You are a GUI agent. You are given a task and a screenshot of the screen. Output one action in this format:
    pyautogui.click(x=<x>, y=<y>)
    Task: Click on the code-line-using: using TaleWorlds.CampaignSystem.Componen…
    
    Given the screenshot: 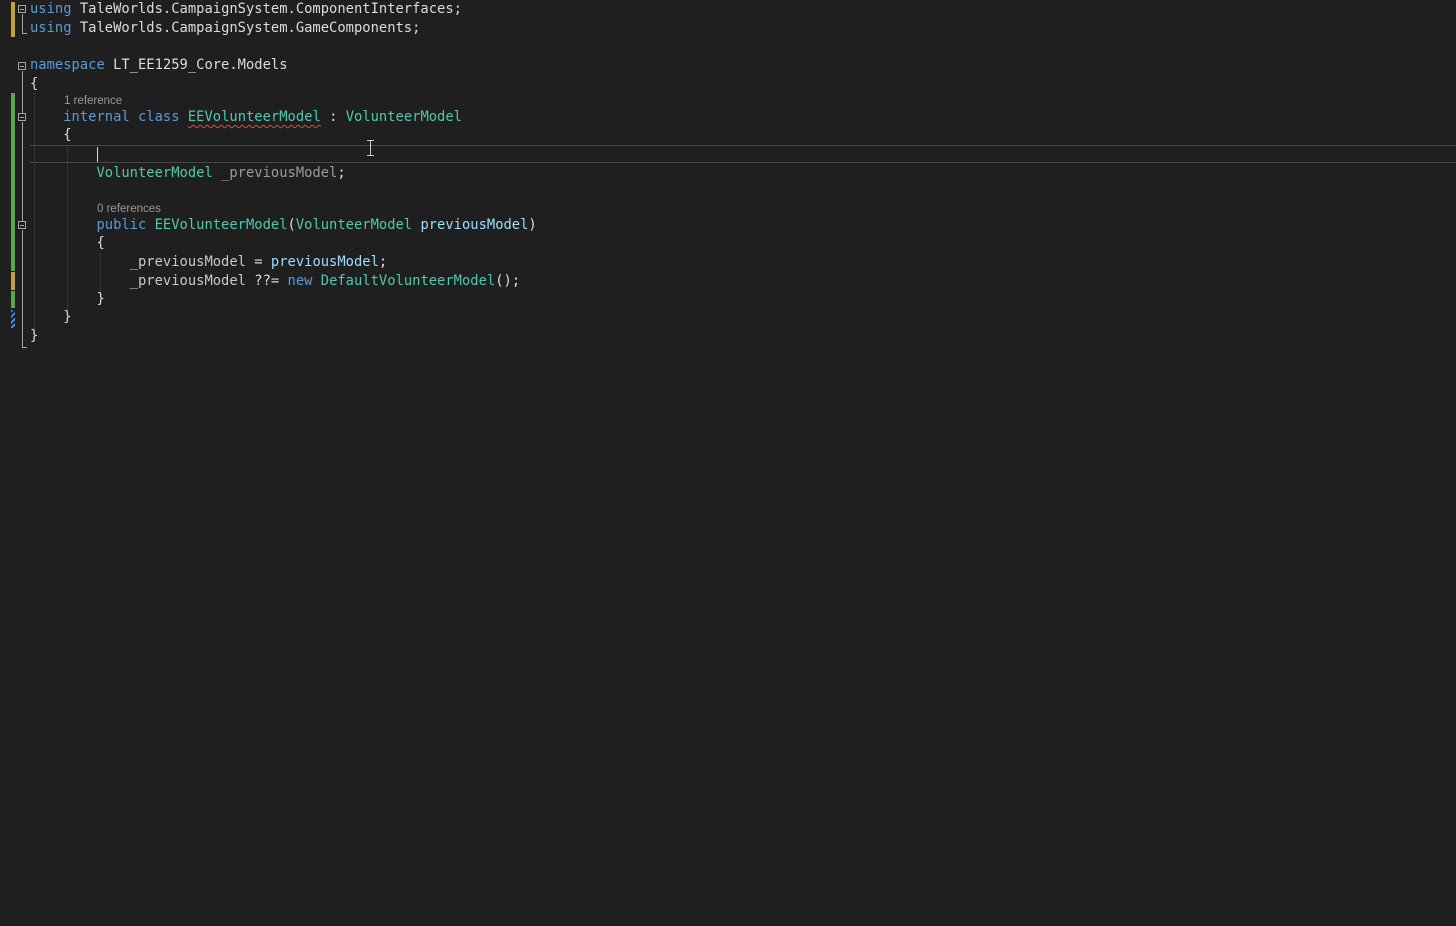 What is the action you would take?
    pyautogui.click(x=246, y=9)
    